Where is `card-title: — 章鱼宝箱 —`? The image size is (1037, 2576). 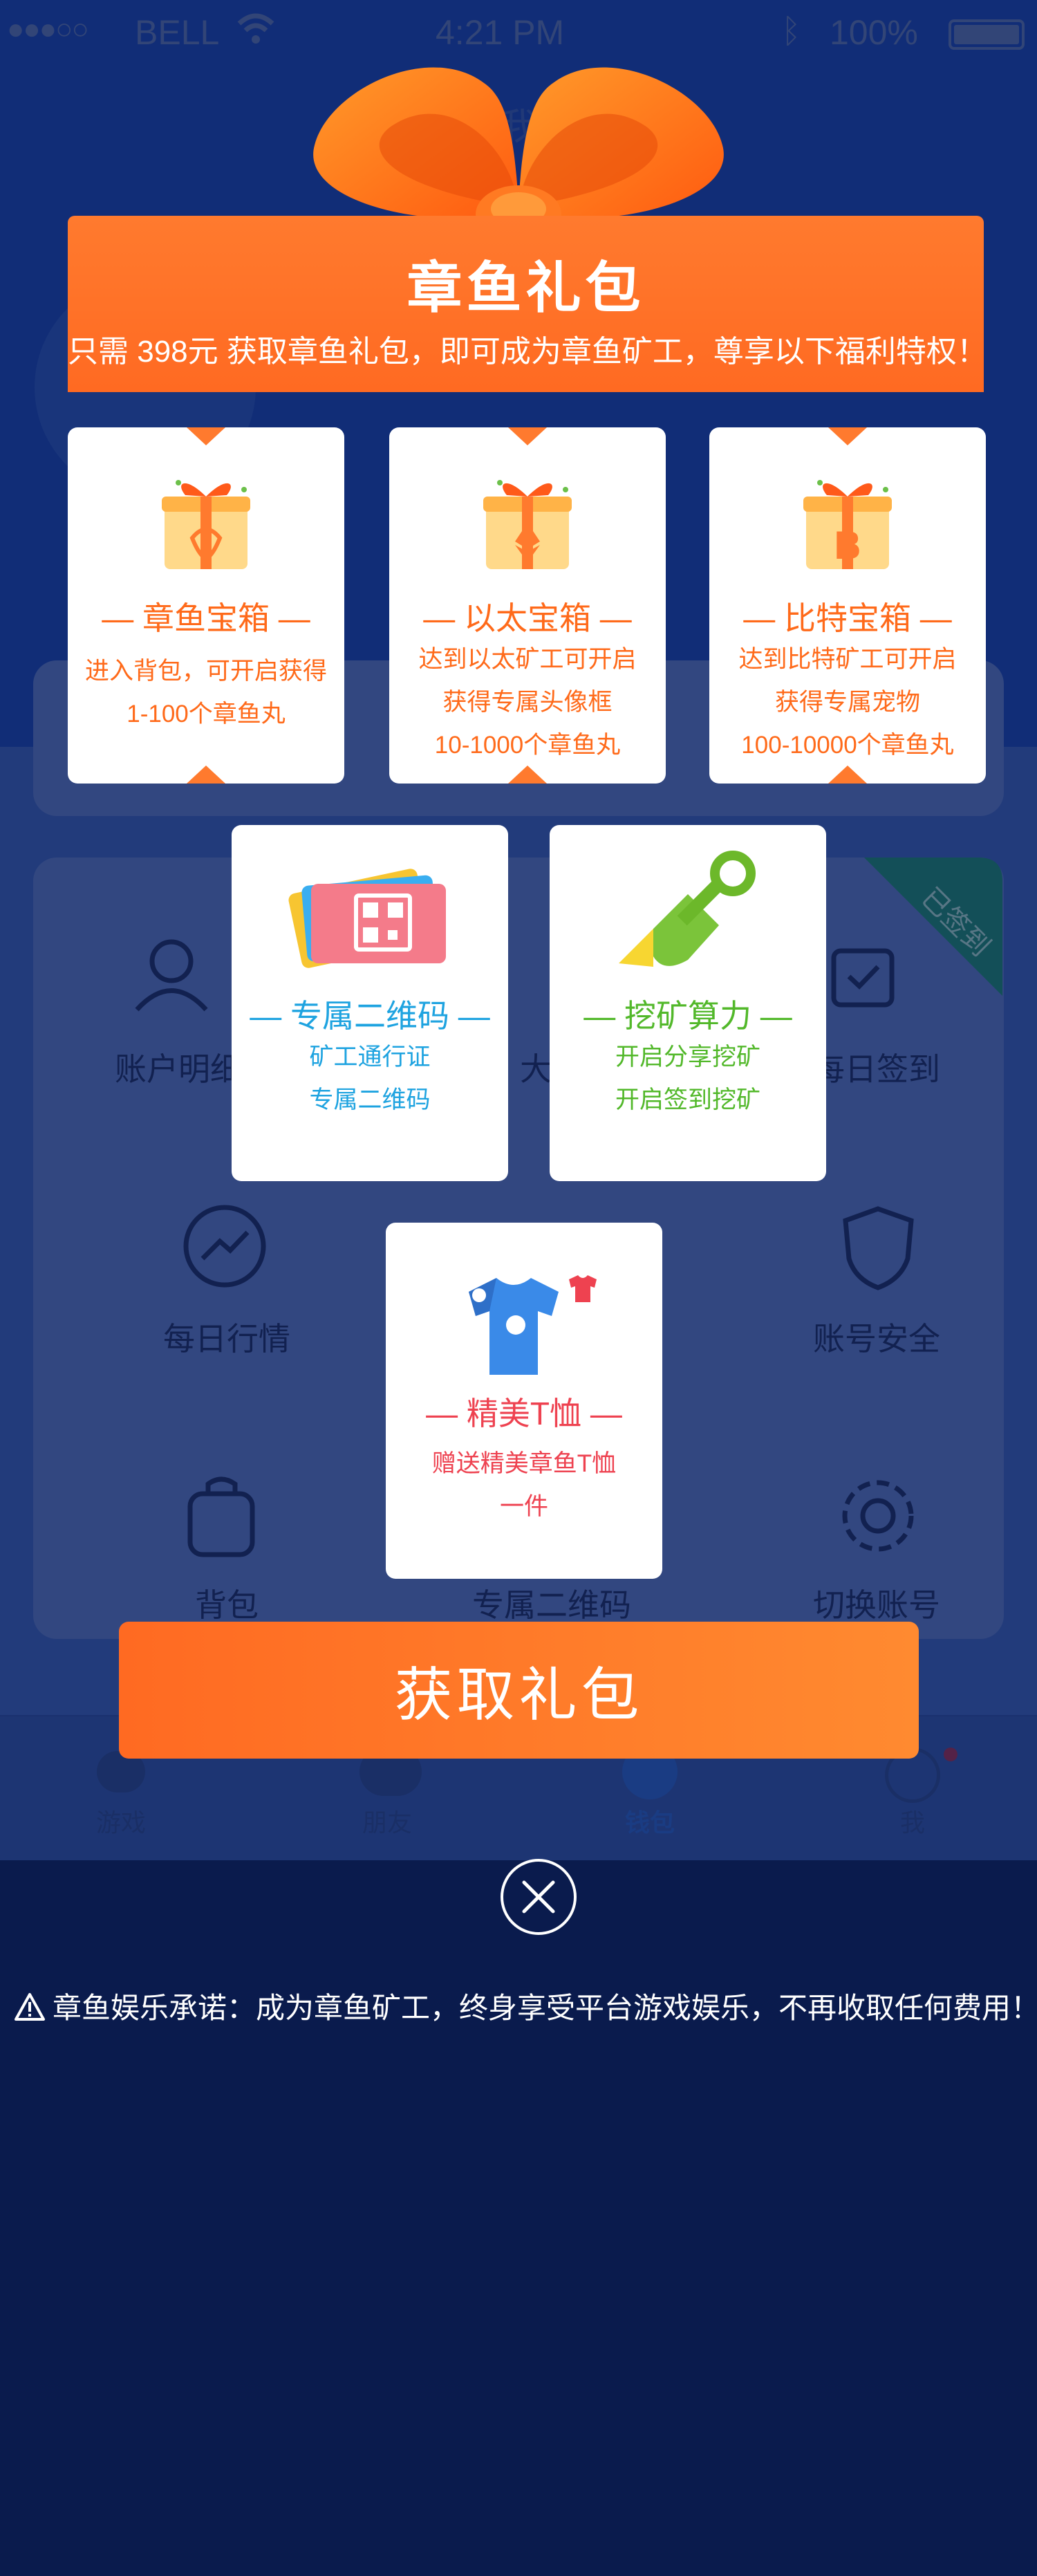
card-title: — 章鱼宝箱 — is located at coordinates (206, 618).